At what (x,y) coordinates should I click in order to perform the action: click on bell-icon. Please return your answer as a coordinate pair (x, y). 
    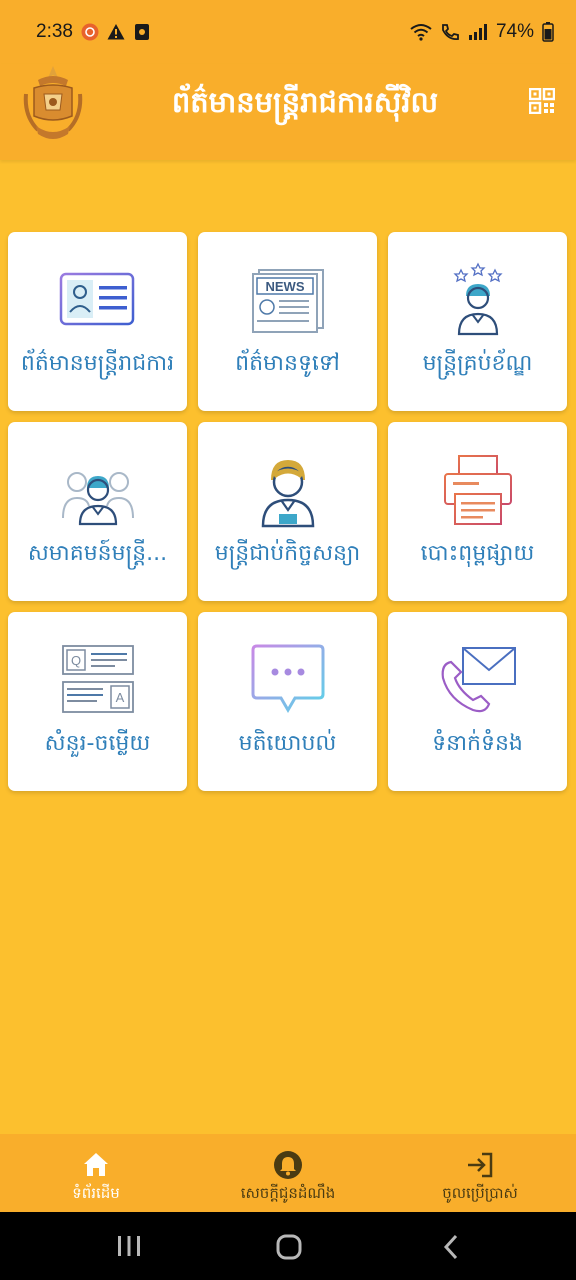
    Looking at the image, I should click on (288, 1165).